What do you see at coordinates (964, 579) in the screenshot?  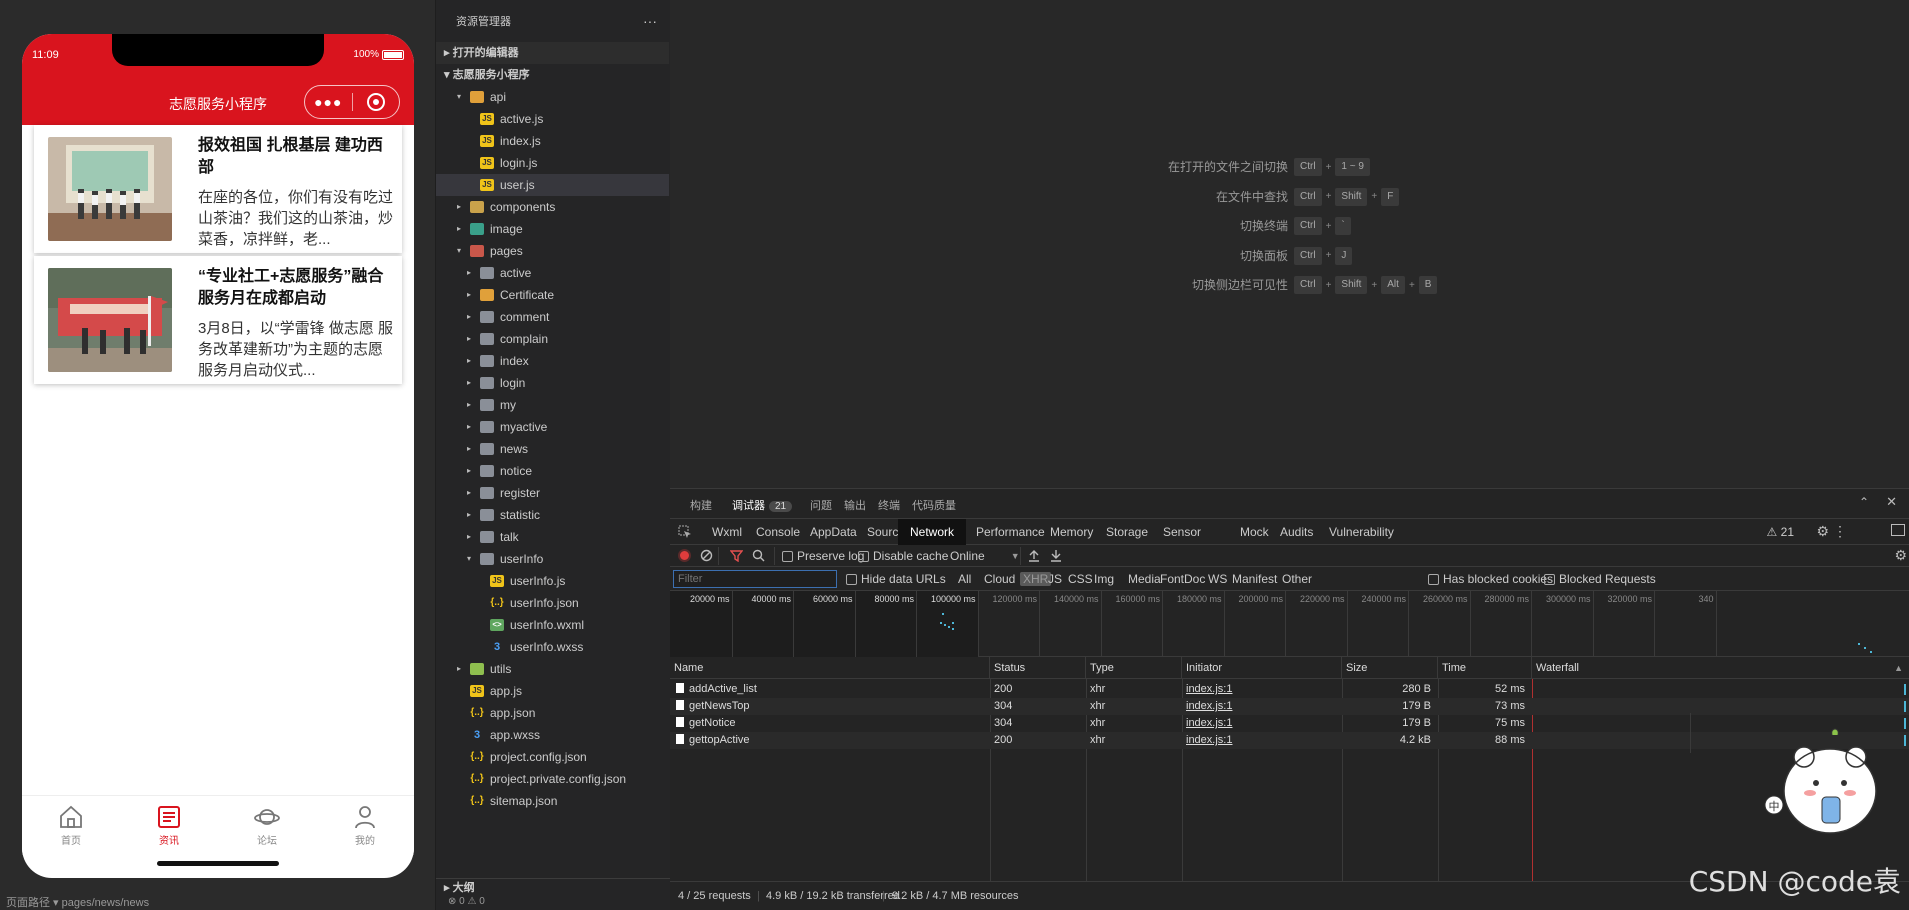 I see `type-filter-all: All` at bounding box center [964, 579].